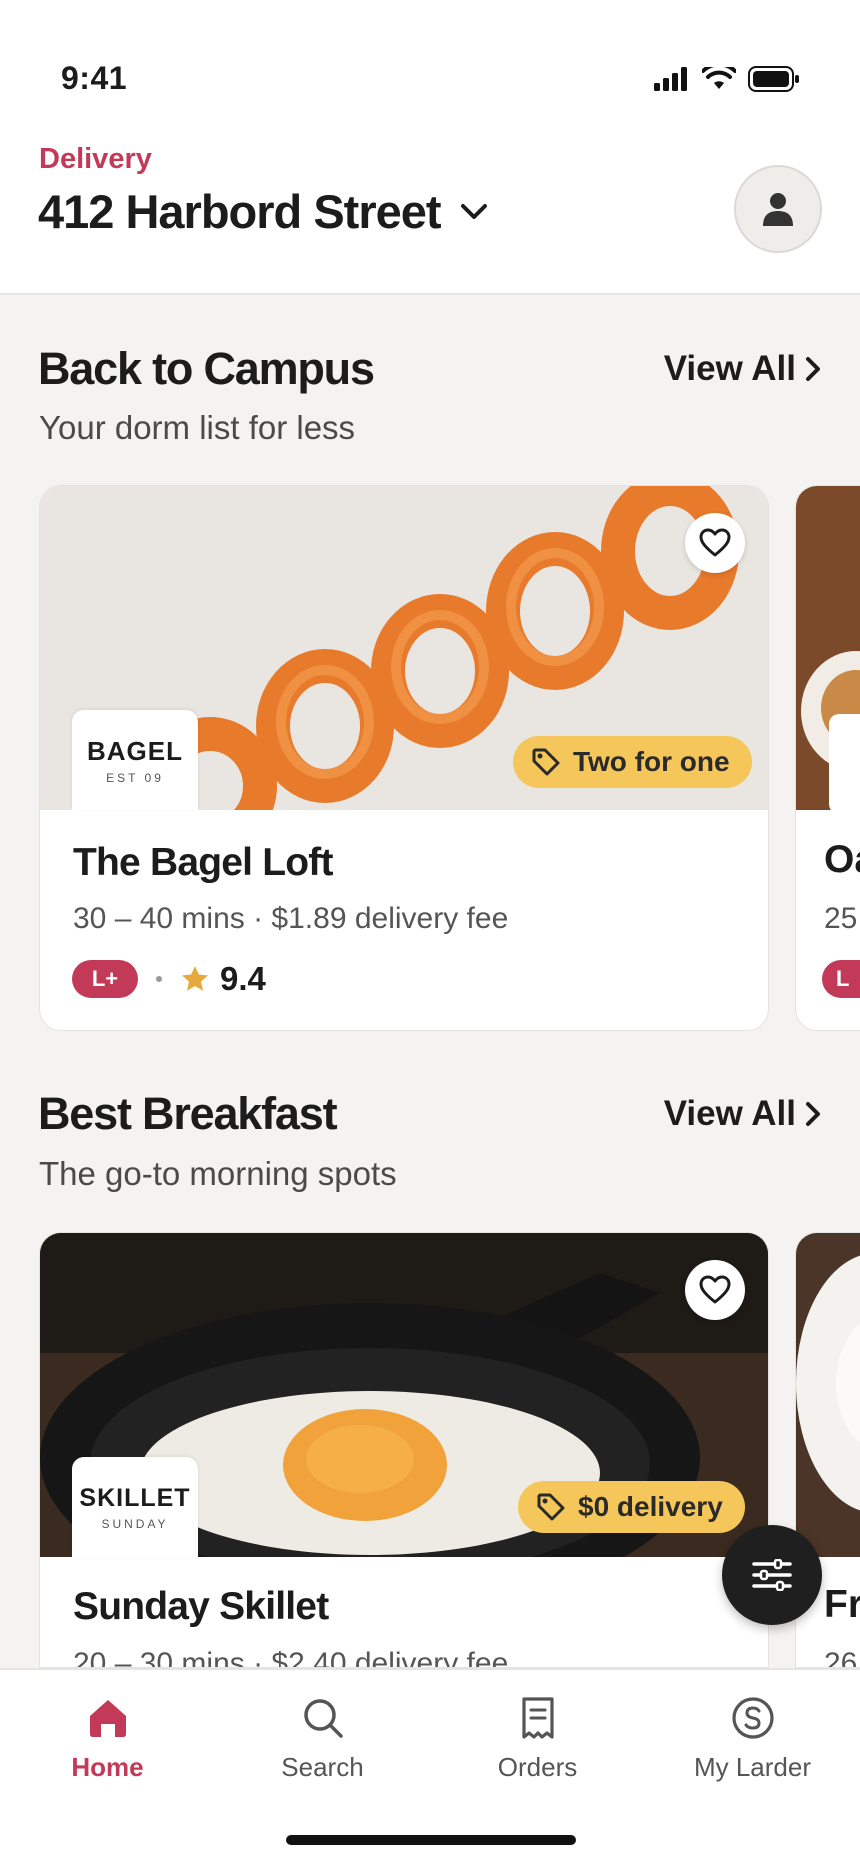 Image resolution: width=860 pixels, height=1864 pixels. What do you see at coordinates (94, 78) in the screenshot?
I see `status-time: 9:41` at bounding box center [94, 78].